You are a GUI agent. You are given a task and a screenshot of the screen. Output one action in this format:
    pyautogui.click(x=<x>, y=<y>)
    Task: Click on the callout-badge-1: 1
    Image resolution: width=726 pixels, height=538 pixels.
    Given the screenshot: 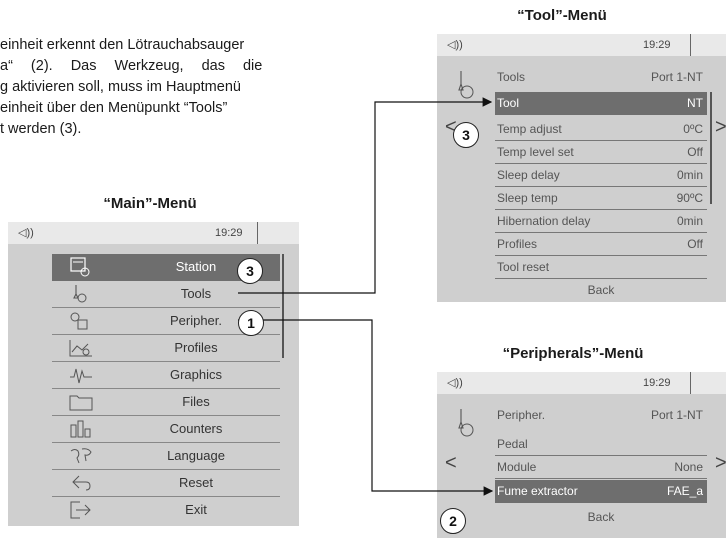 What is the action you would take?
    pyautogui.click(x=251, y=323)
    